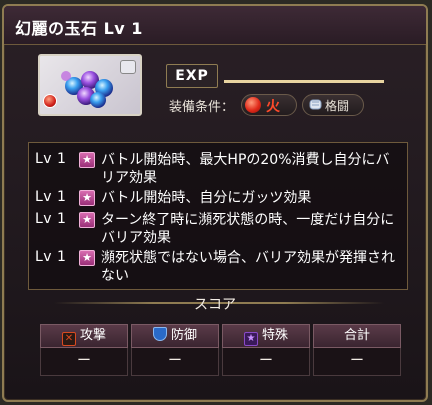 Image resolution: width=432 pixels, height=405 pixels. I want to click on score-heading: スコア, so click(215, 305).